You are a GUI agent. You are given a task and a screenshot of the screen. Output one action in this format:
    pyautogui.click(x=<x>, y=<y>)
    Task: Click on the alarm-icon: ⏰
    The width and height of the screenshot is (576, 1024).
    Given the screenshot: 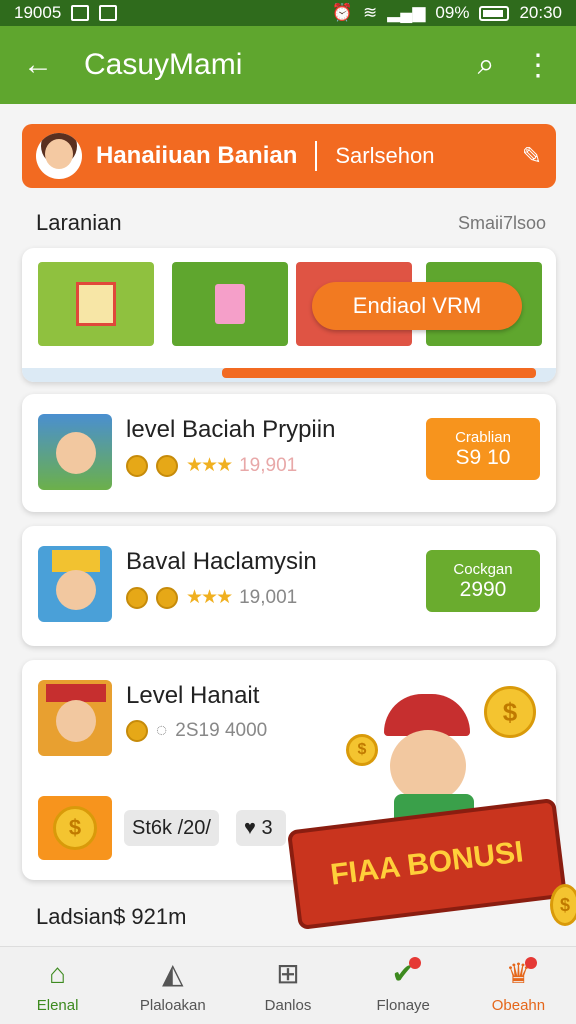 What is the action you would take?
    pyautogui.click(x=342, y=12)
    